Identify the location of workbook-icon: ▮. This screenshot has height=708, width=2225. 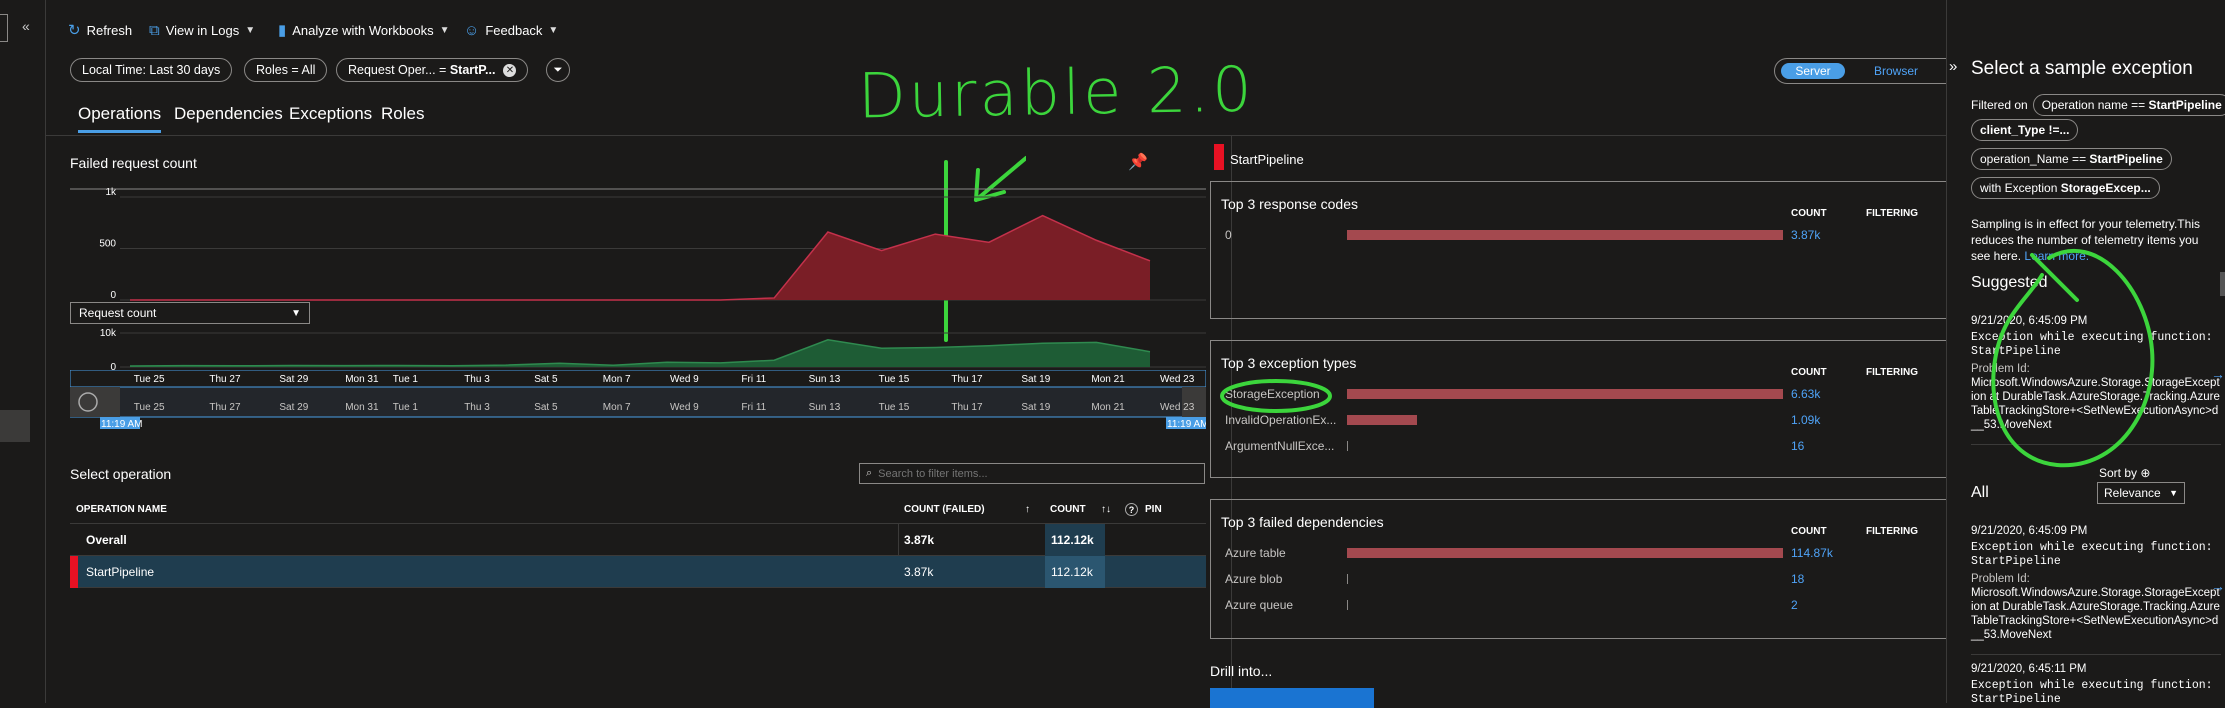
(282, 30).